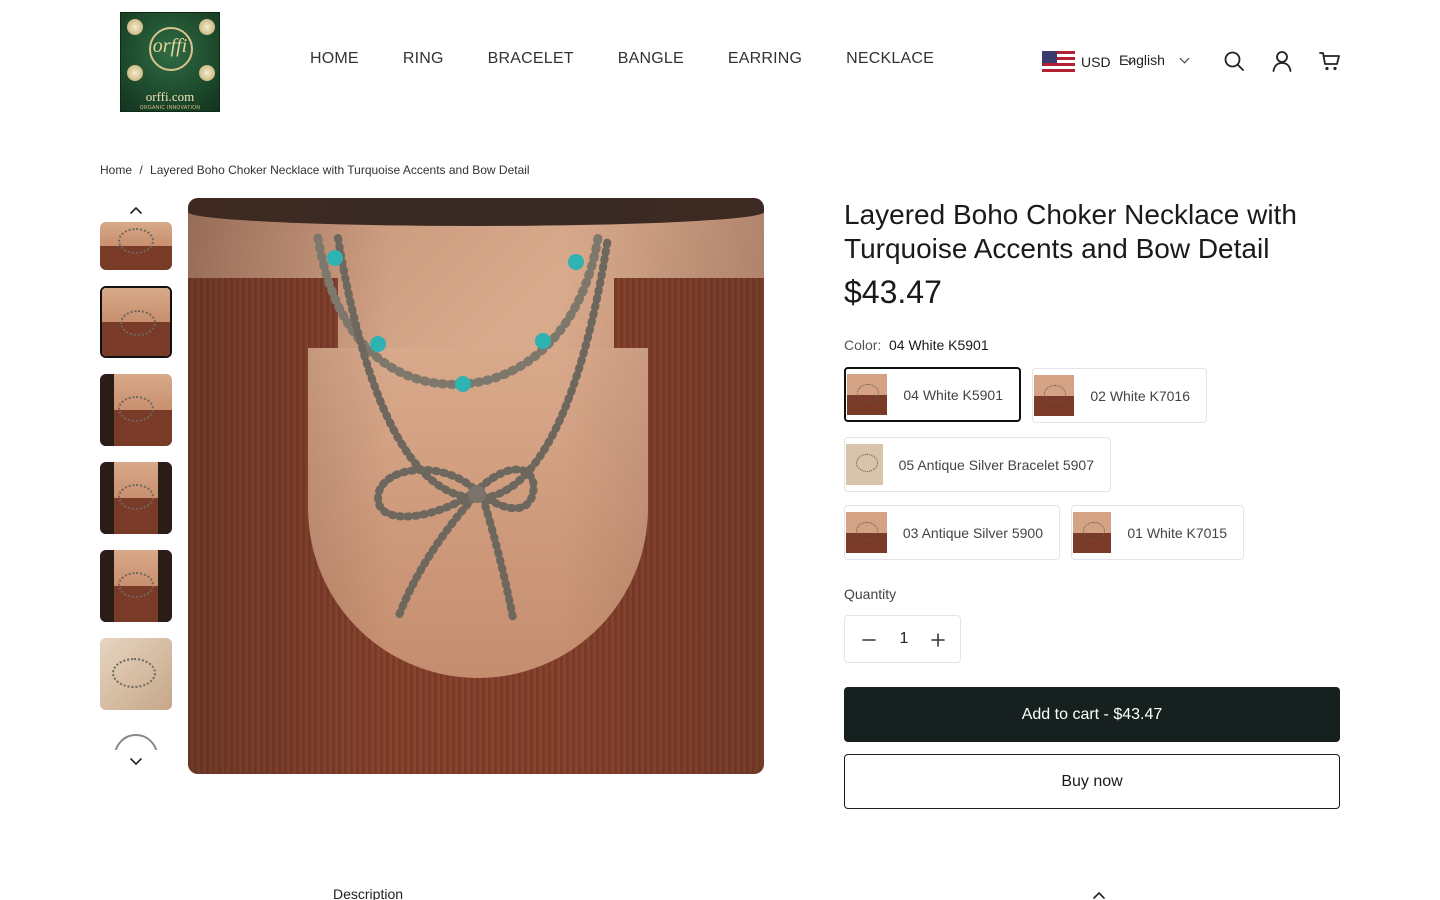 This screenshot has width=1440, height=900. I want to click on variant-label: 01 White K7015, so click(1177, 532).